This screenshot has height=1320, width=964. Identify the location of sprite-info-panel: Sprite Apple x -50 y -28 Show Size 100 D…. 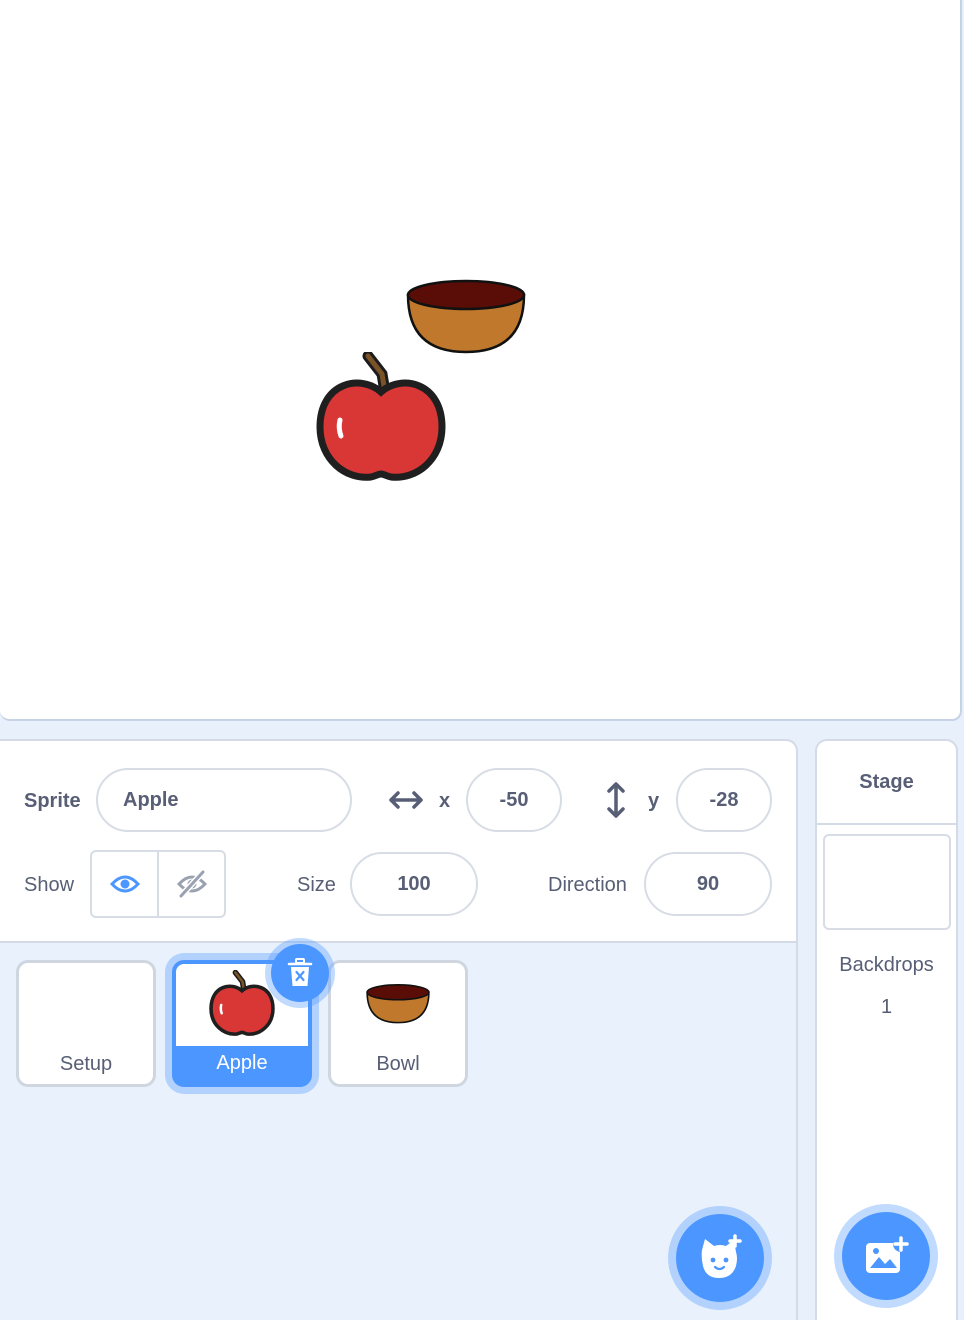
(398, 842).